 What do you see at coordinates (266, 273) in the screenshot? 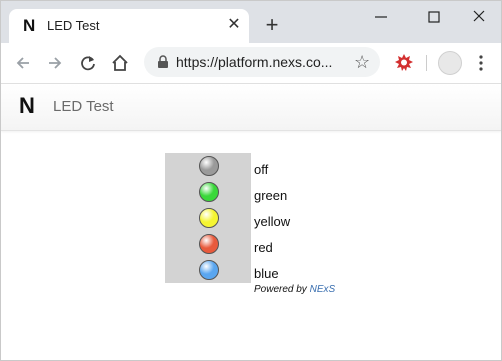
I see `led-label: blue` at bounding box center [266, 273].